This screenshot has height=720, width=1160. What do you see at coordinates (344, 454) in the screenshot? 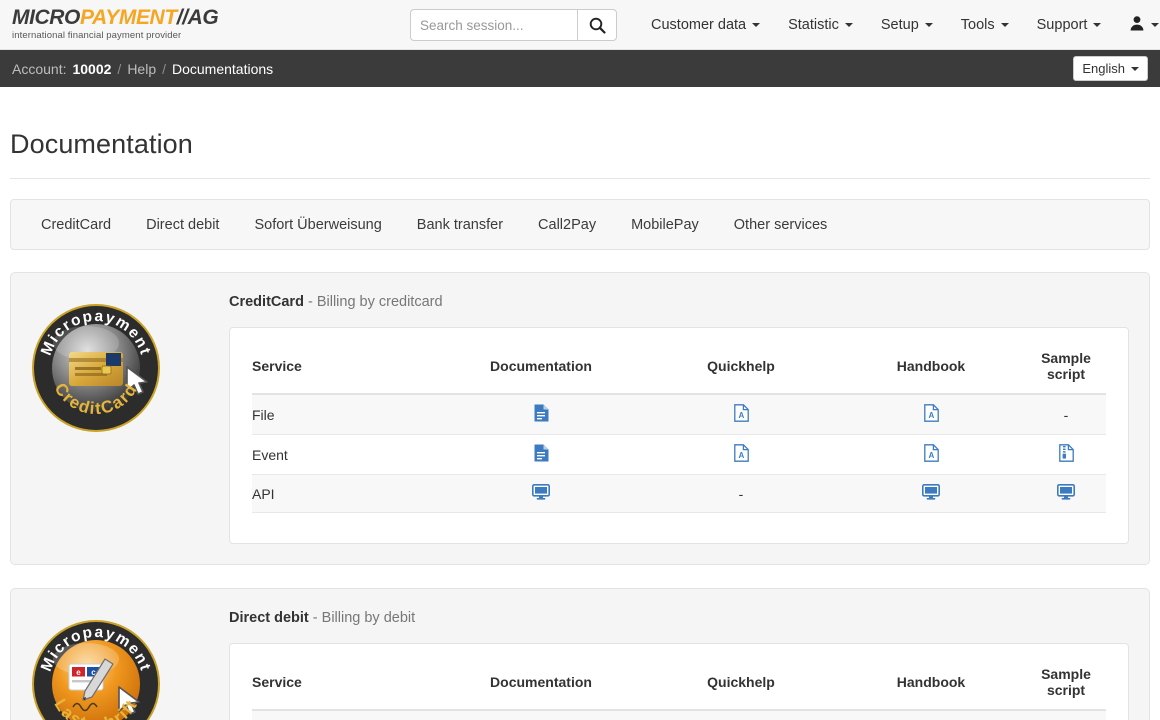
I see `cell-service-name: Event` at bounding box center [344, 454].